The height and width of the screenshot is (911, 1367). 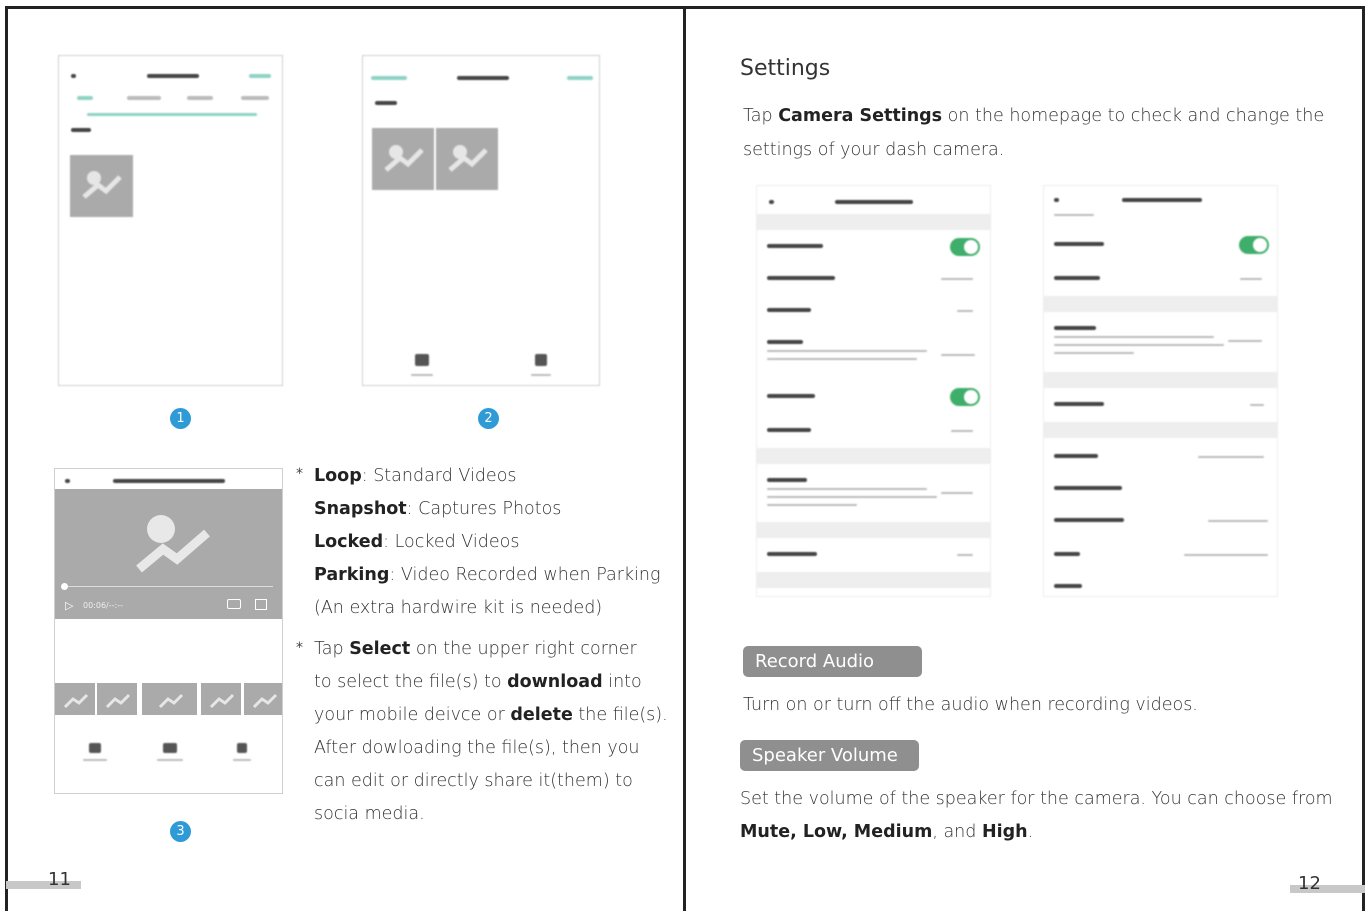 I want to click on screenshot-video-player: ▷ 00:06/--:--, so click(x=168, y=631).